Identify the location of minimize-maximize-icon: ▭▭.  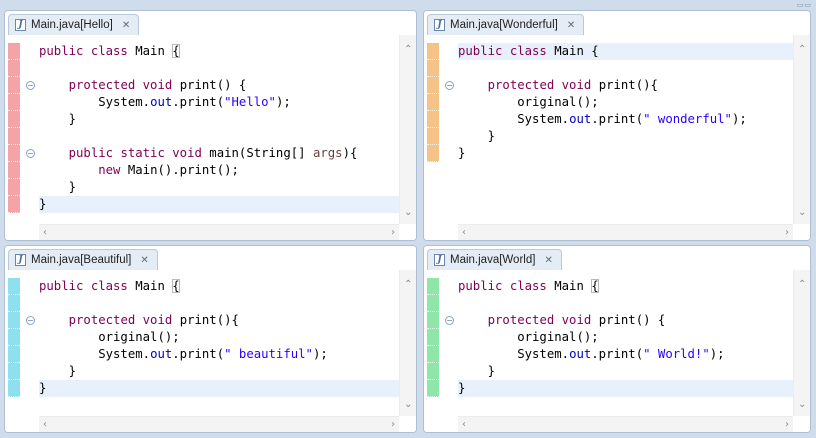
(804, 5).